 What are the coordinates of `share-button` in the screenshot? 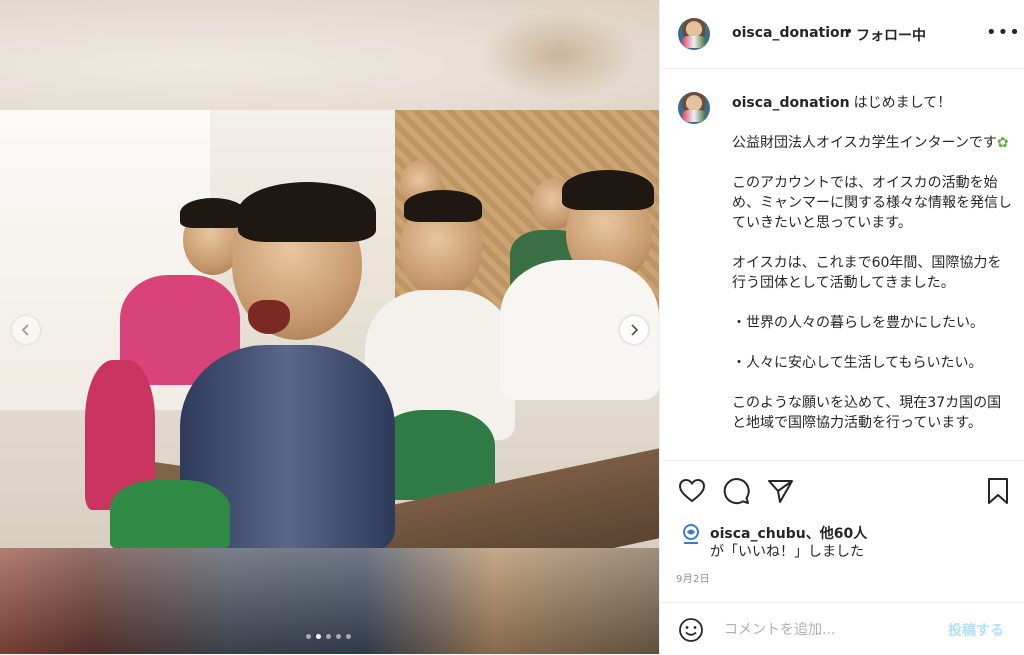 It's located at (780, 491).